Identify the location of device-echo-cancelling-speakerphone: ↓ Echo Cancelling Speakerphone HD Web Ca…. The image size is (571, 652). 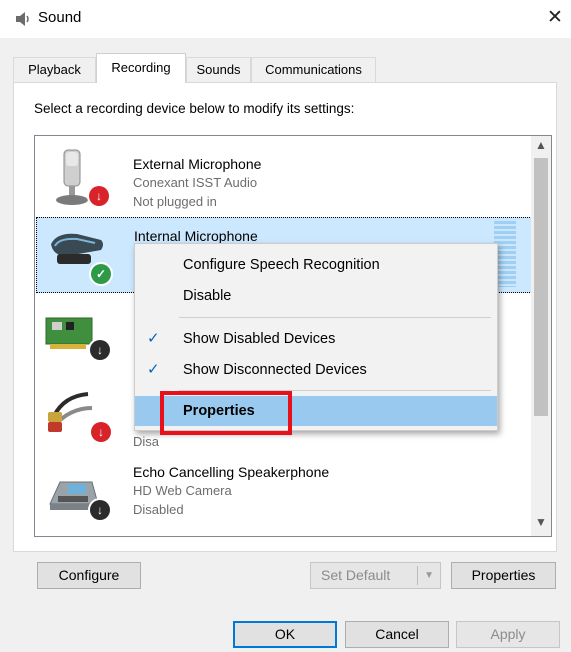
(284, 496).